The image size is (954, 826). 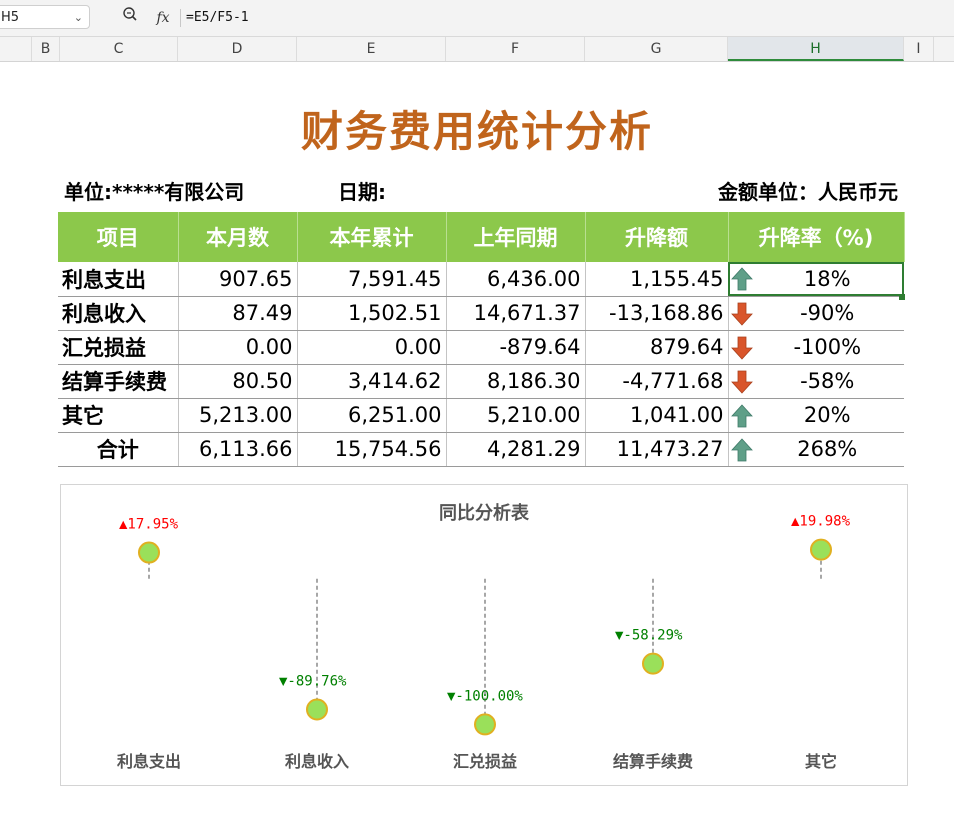 What do you see at coordinates (816, 237) in the screenshot?
I see `header-rate: 升降率（%)` at bounding box center [816, 237].